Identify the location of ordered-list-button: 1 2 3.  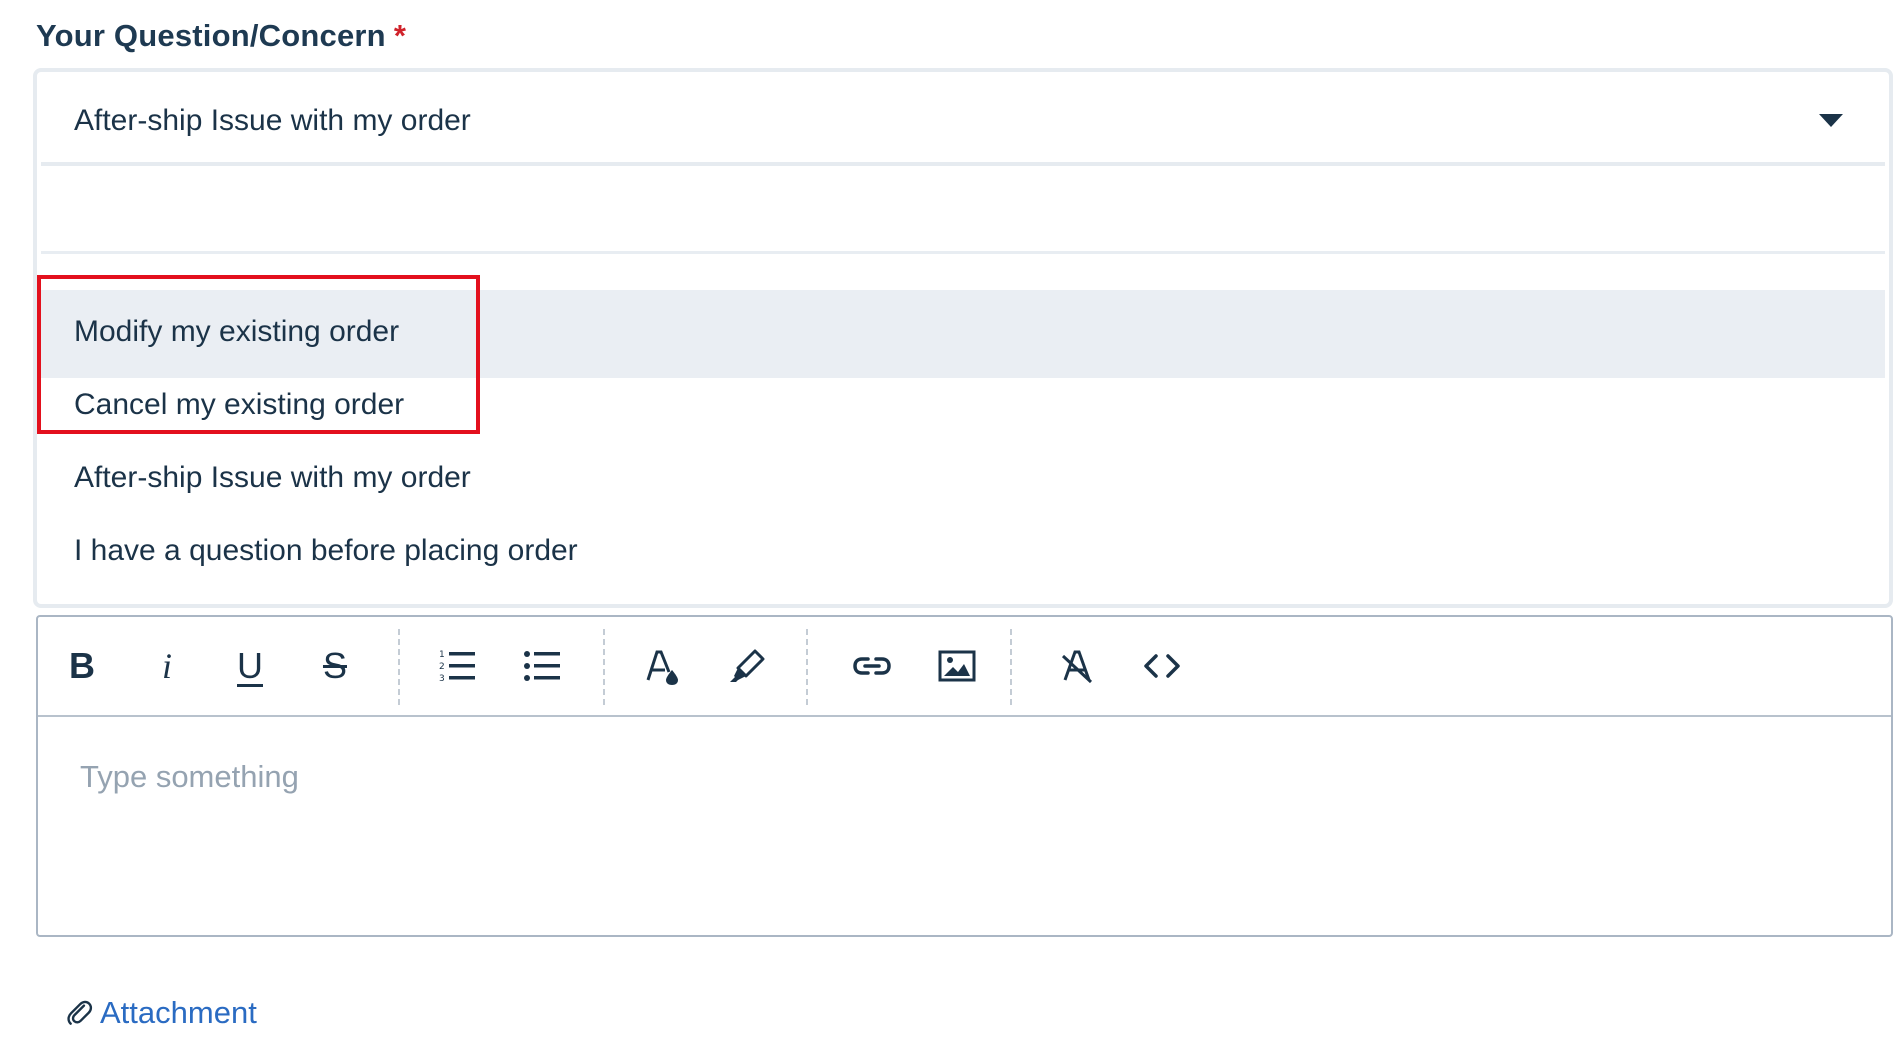
(457, 666).